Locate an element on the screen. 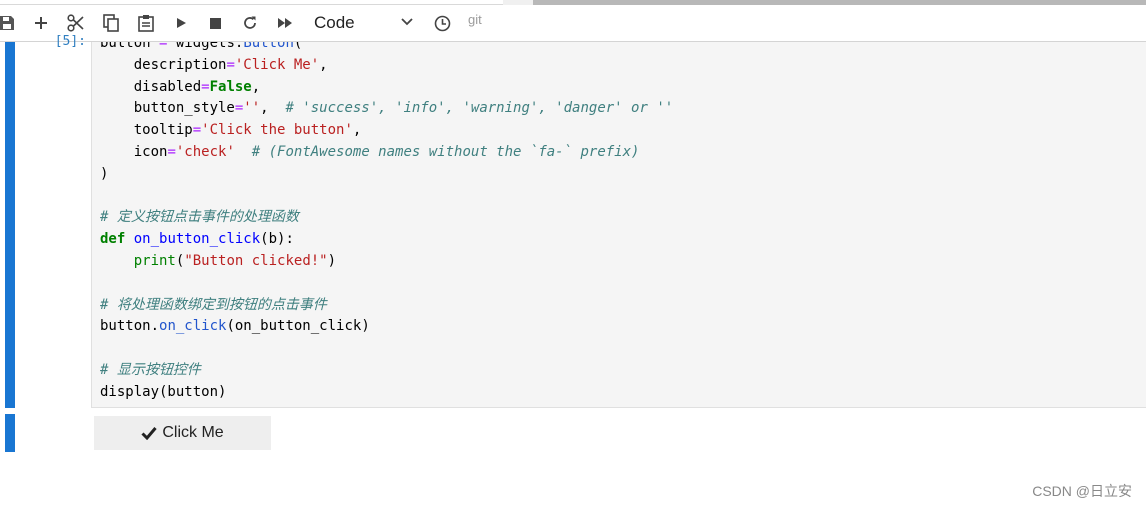  save-button is located at coordinates (10, 23).